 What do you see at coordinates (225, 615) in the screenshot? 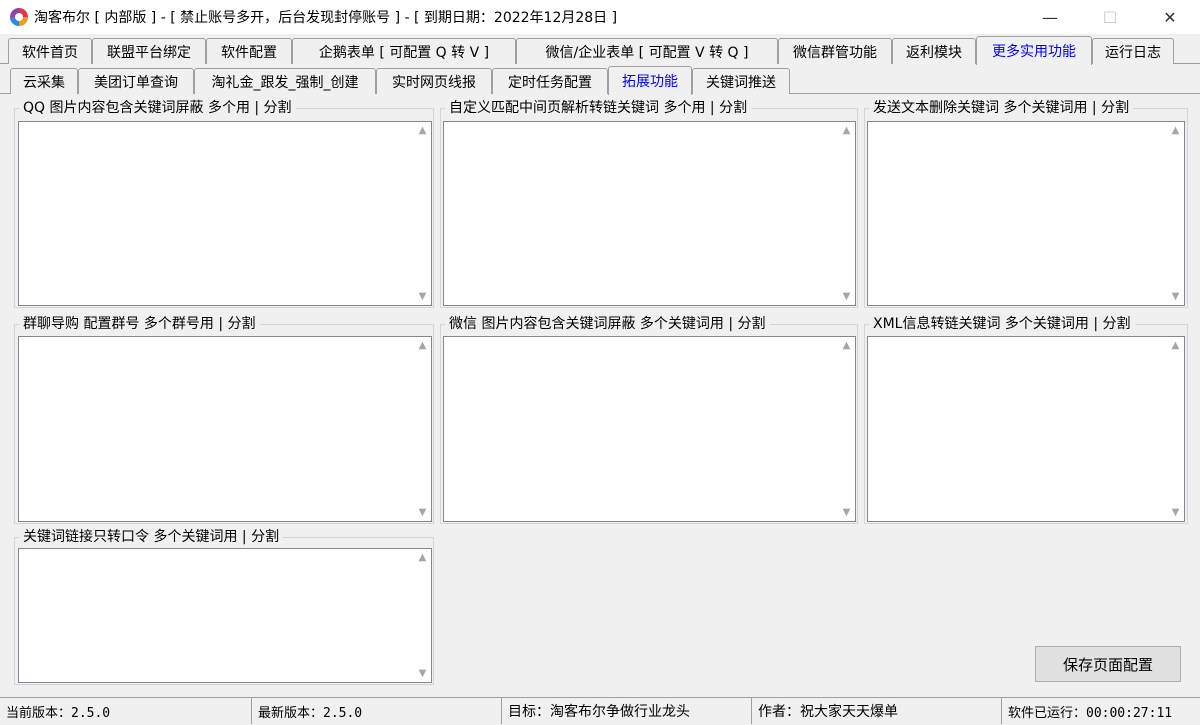
I see `link-only-token-textarea: ▲ ▼` at bounding box center [225, 615].